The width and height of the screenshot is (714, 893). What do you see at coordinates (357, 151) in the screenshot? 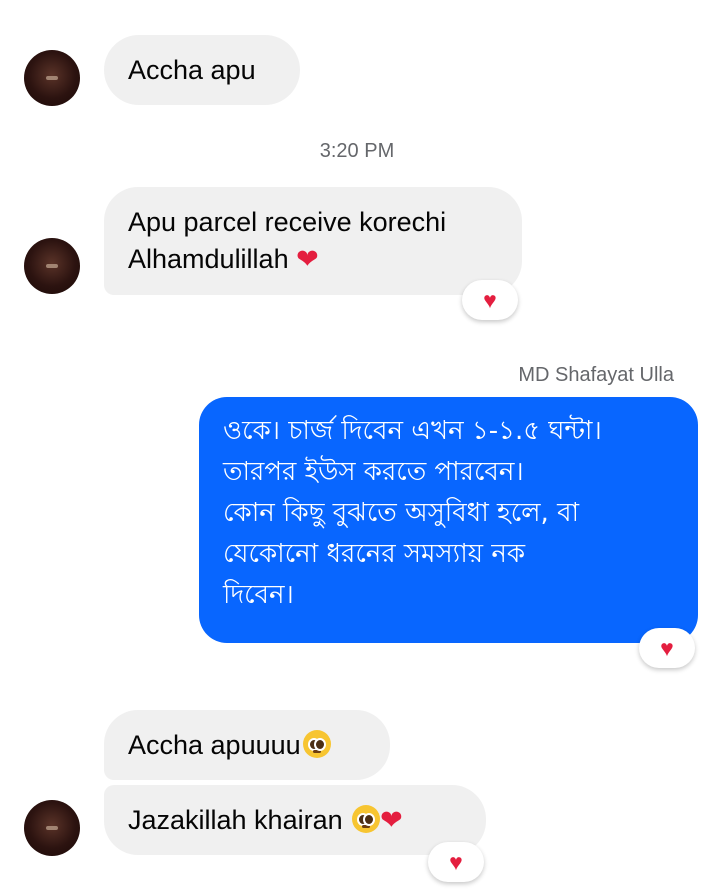
I see `timestamp: 3:20 PM` at bounding box center [357, 151].